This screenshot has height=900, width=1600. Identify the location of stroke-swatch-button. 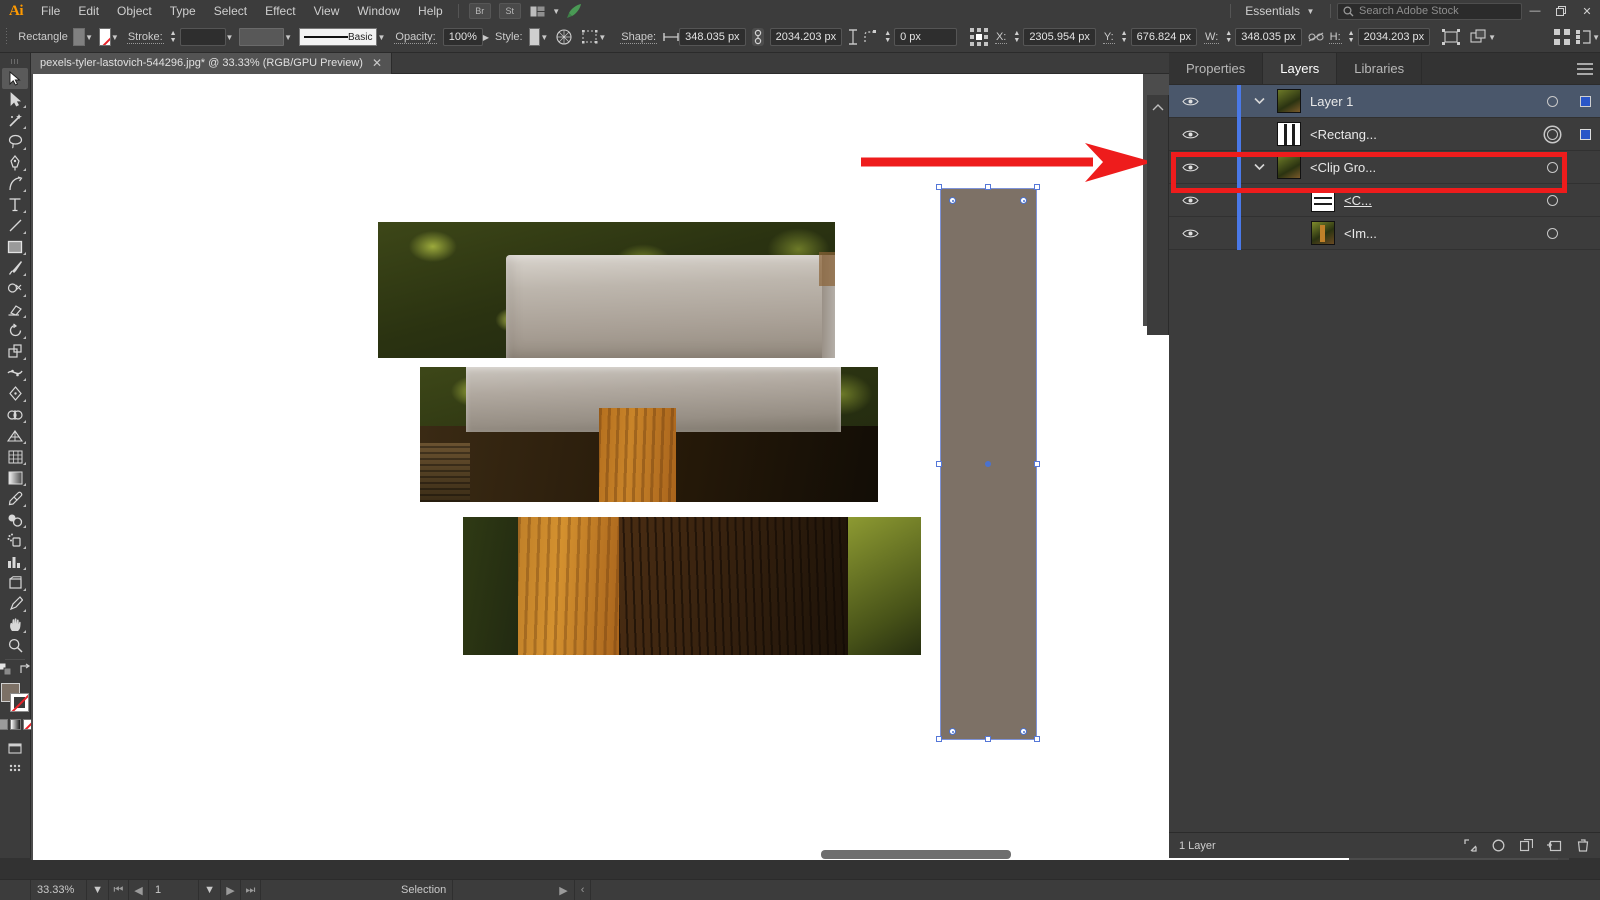
(105, 37).